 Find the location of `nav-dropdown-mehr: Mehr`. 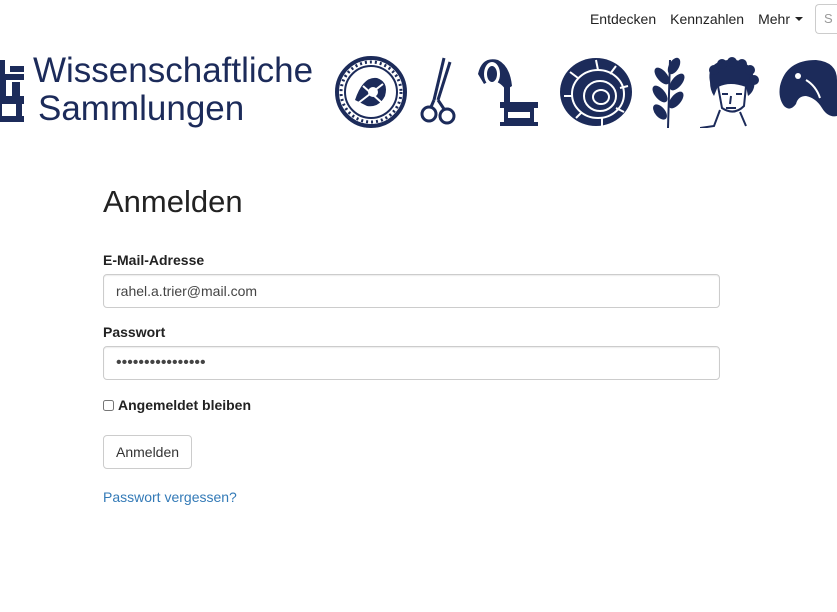

nav-dropdown-mehr: Mehr is located at coordinates (780, 19).